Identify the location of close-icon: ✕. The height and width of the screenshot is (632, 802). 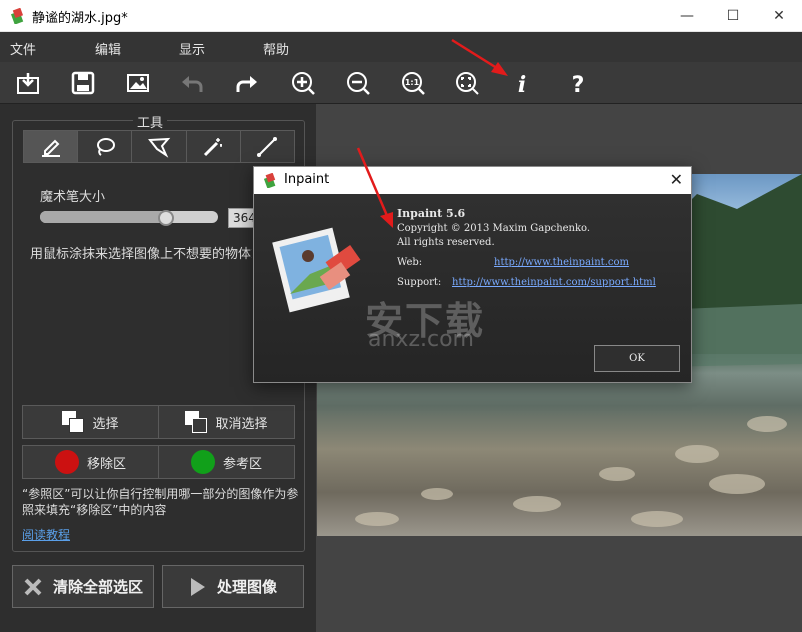
(779, 16).